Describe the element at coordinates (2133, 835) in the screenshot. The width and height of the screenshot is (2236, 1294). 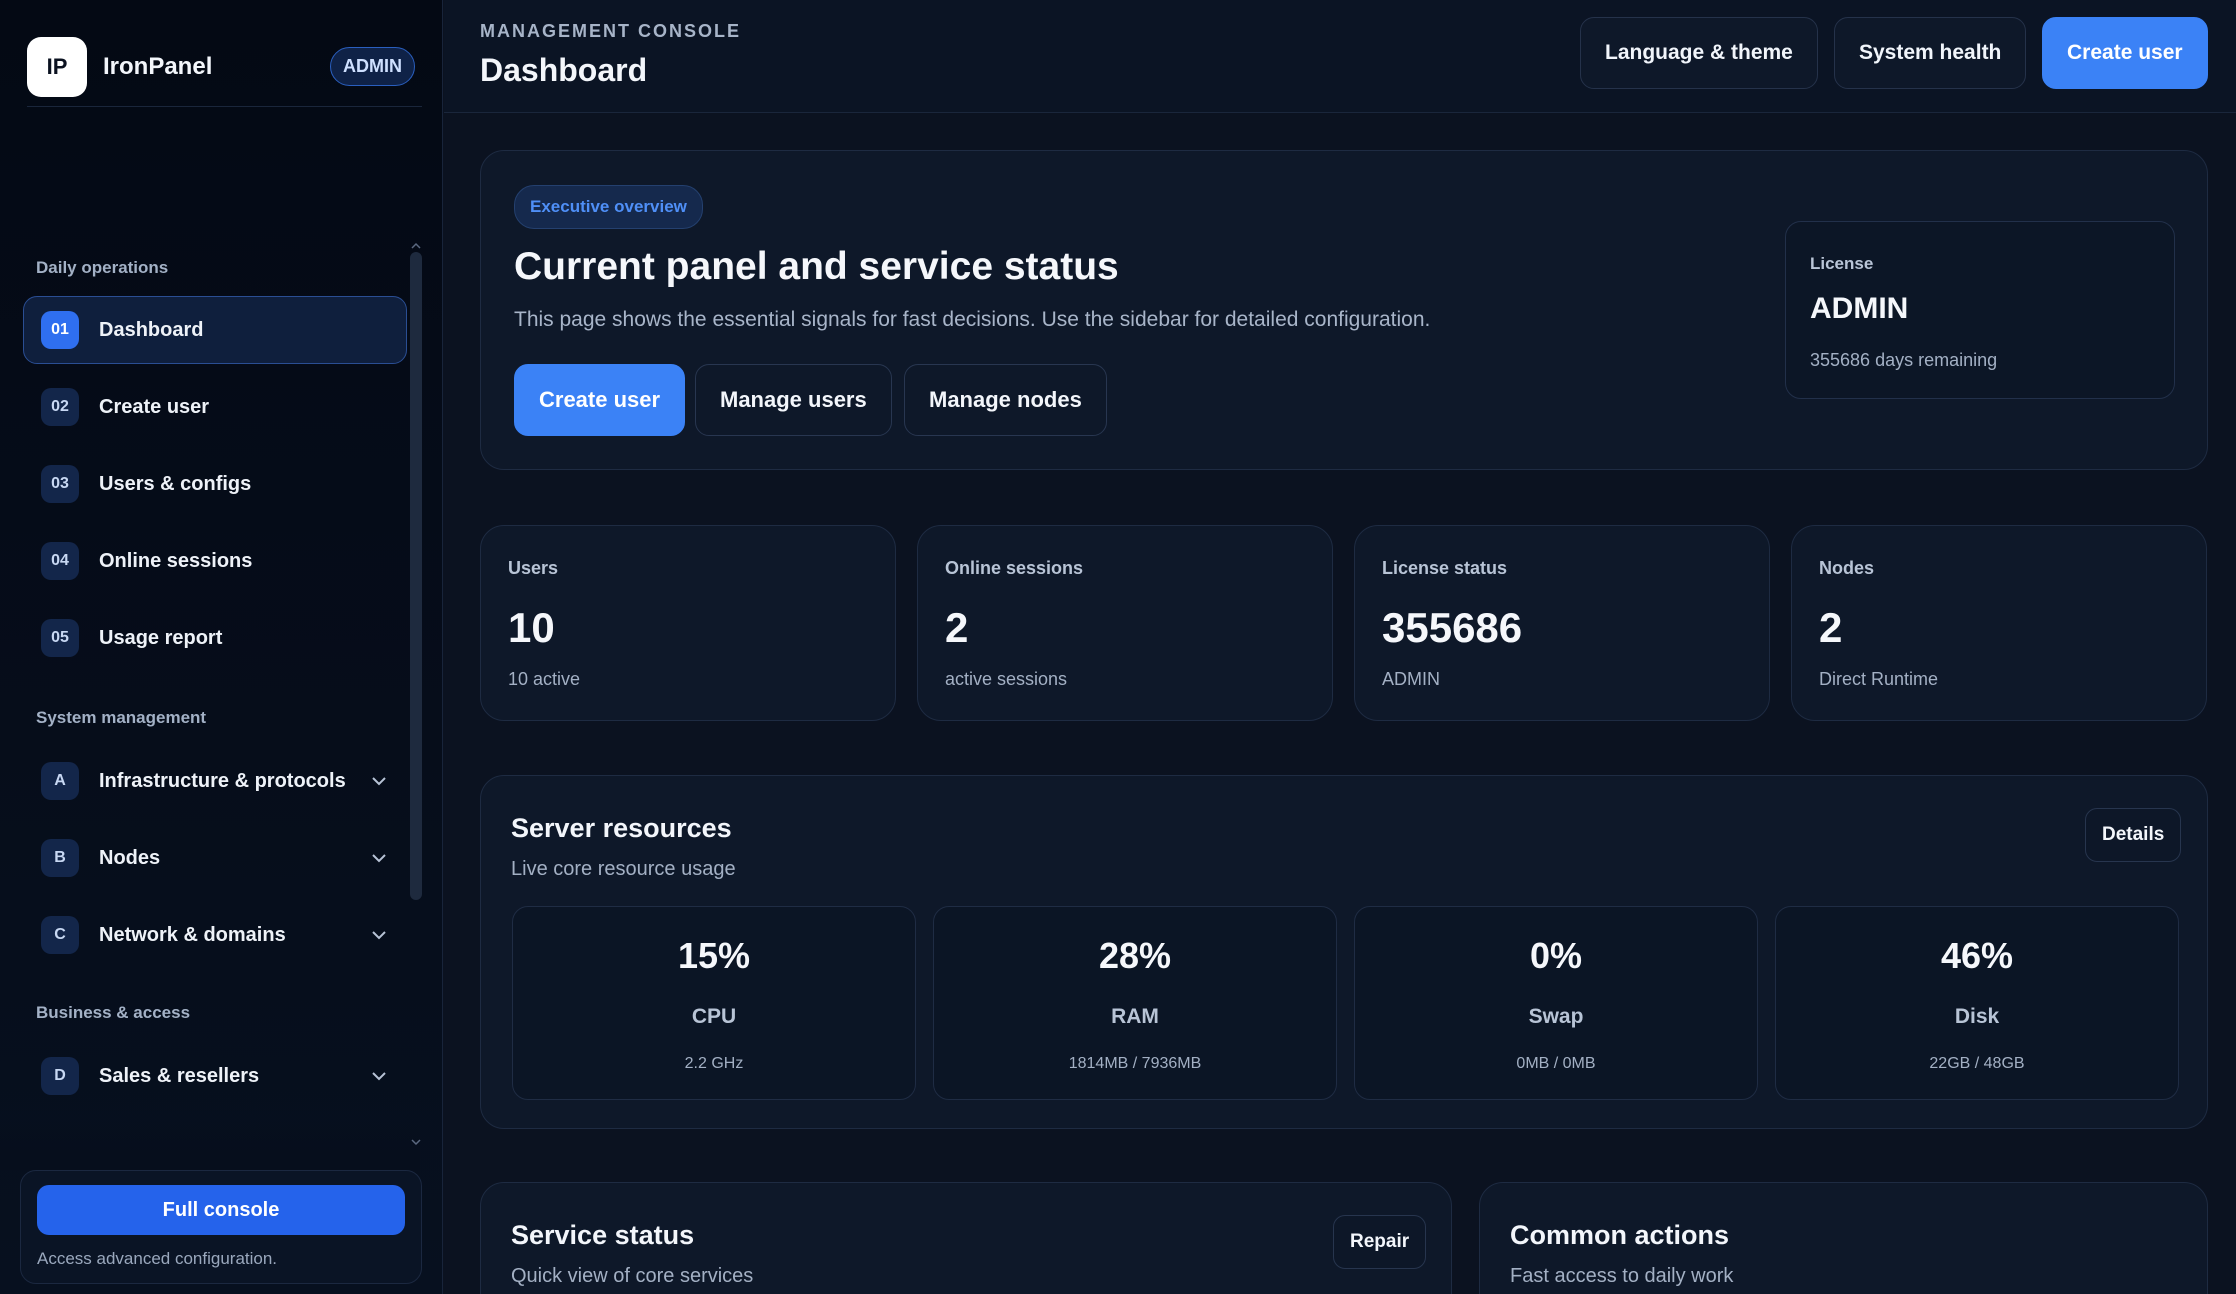
I see `details-button: Details` at that location.